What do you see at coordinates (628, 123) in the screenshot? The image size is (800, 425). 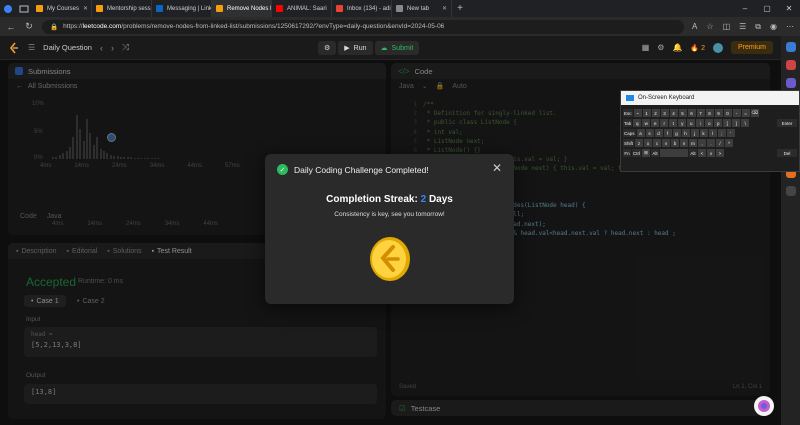 I see `keyboard-key: Tab` at bounding box center [628, 123].